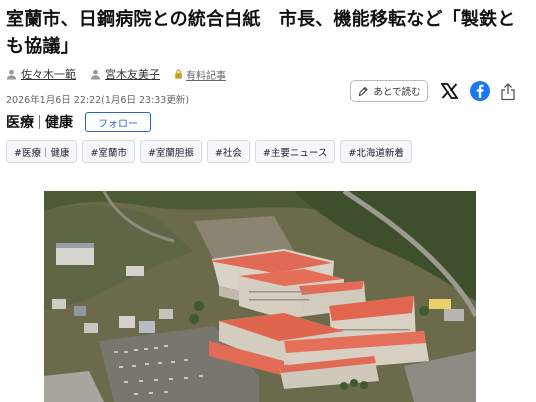  What do you see at coordinates (178, 74) in the screenshot?
I see `lock-icon` at bounding box center [178, 74].